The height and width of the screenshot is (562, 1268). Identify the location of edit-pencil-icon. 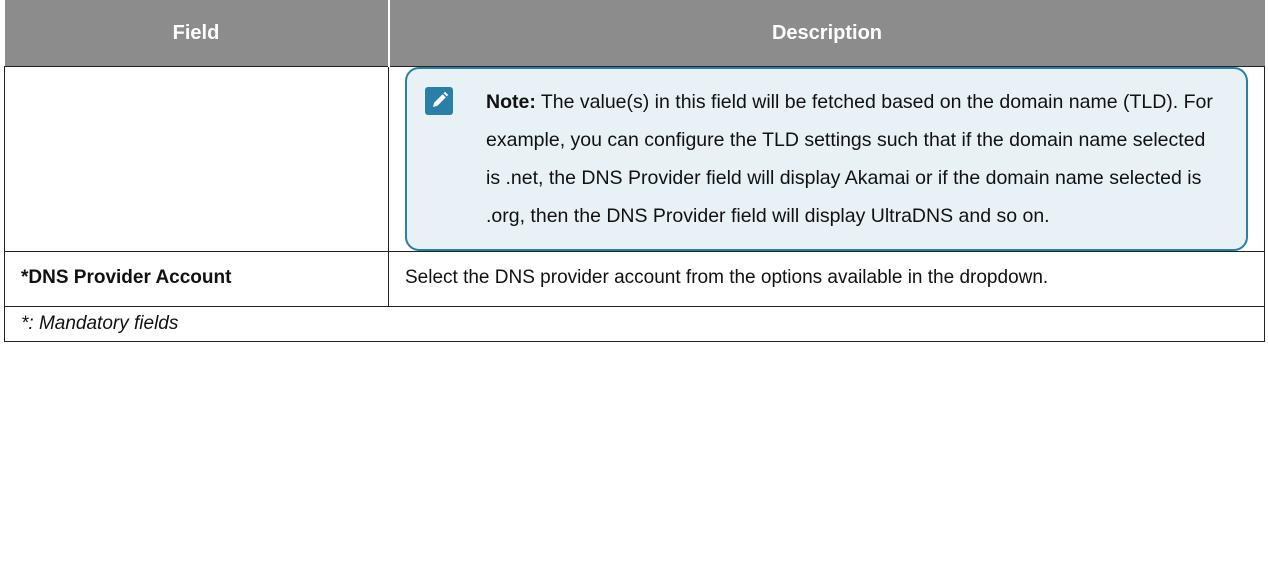
(439, 101).